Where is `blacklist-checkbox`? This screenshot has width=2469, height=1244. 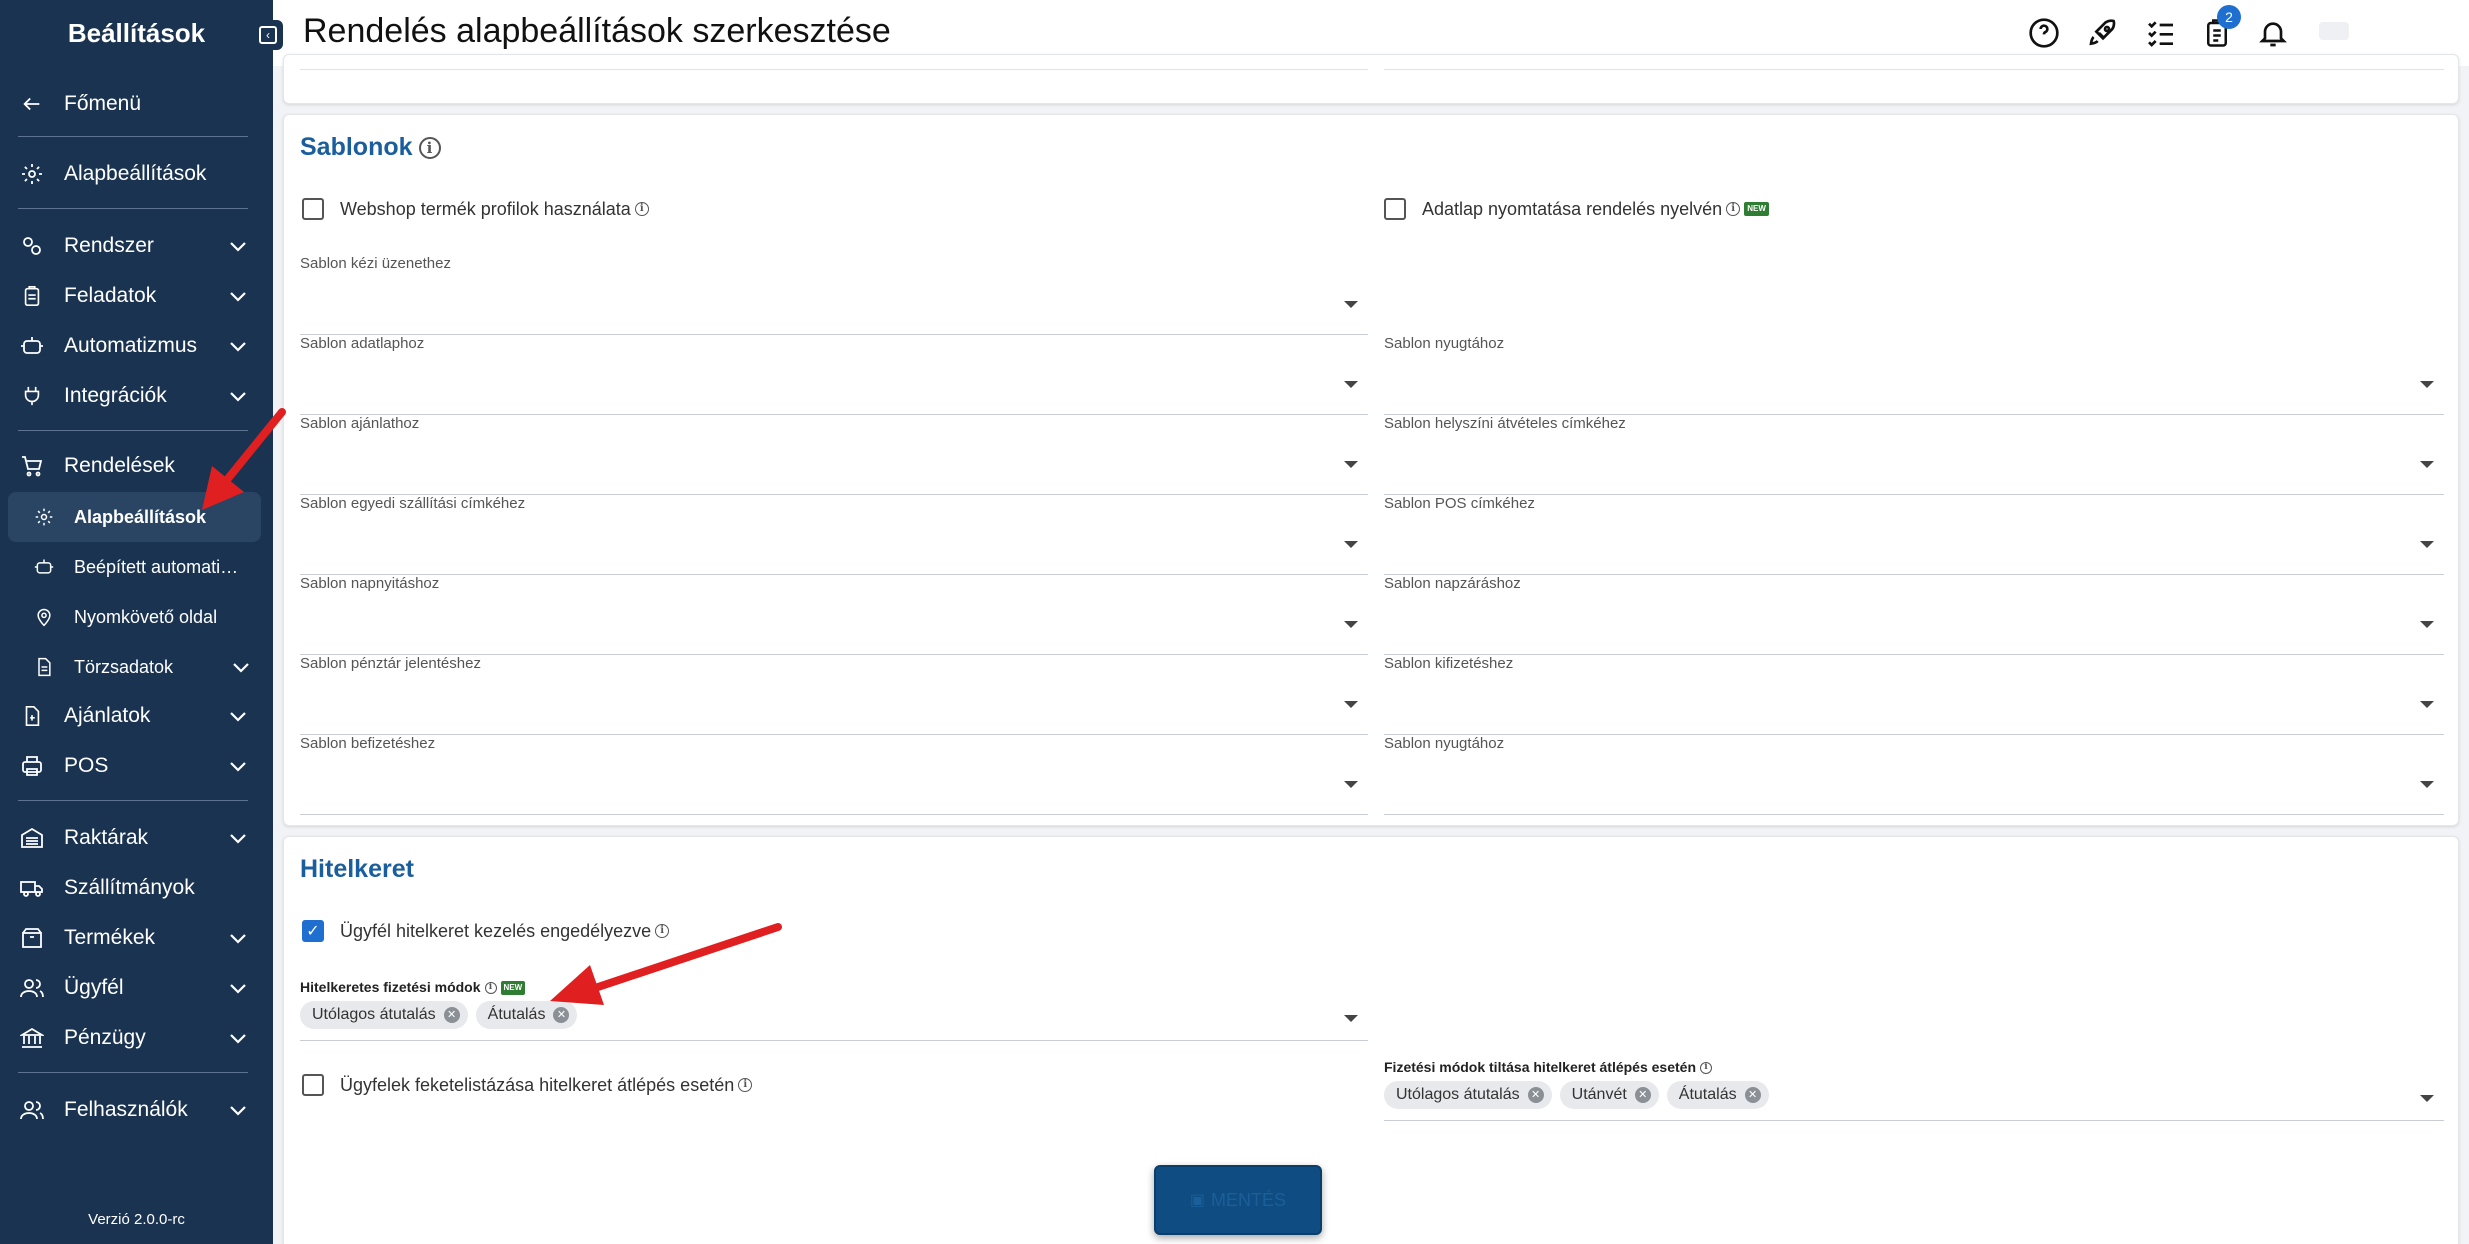 blacklist-checkbox is located at coordinates (313, 1085).